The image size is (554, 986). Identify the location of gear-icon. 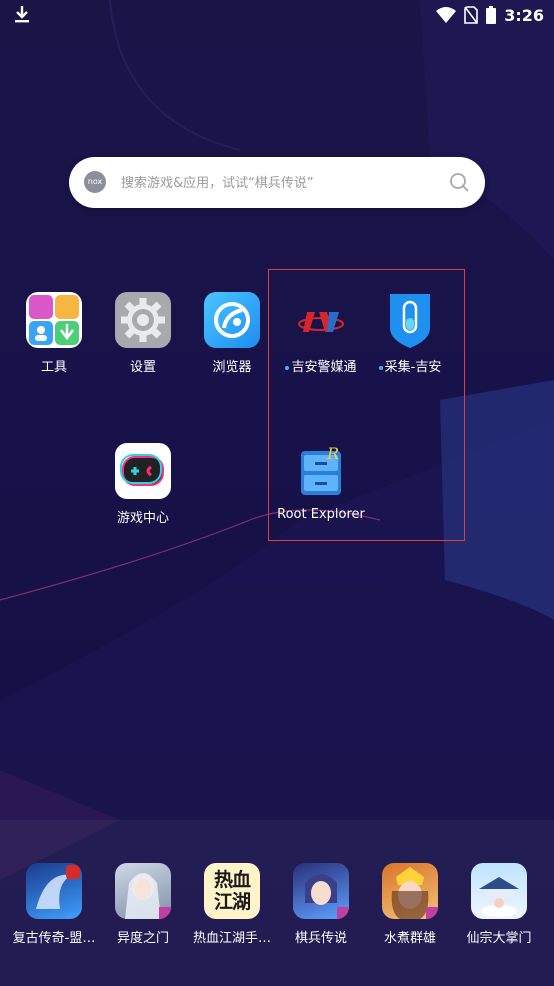
(143, 320).